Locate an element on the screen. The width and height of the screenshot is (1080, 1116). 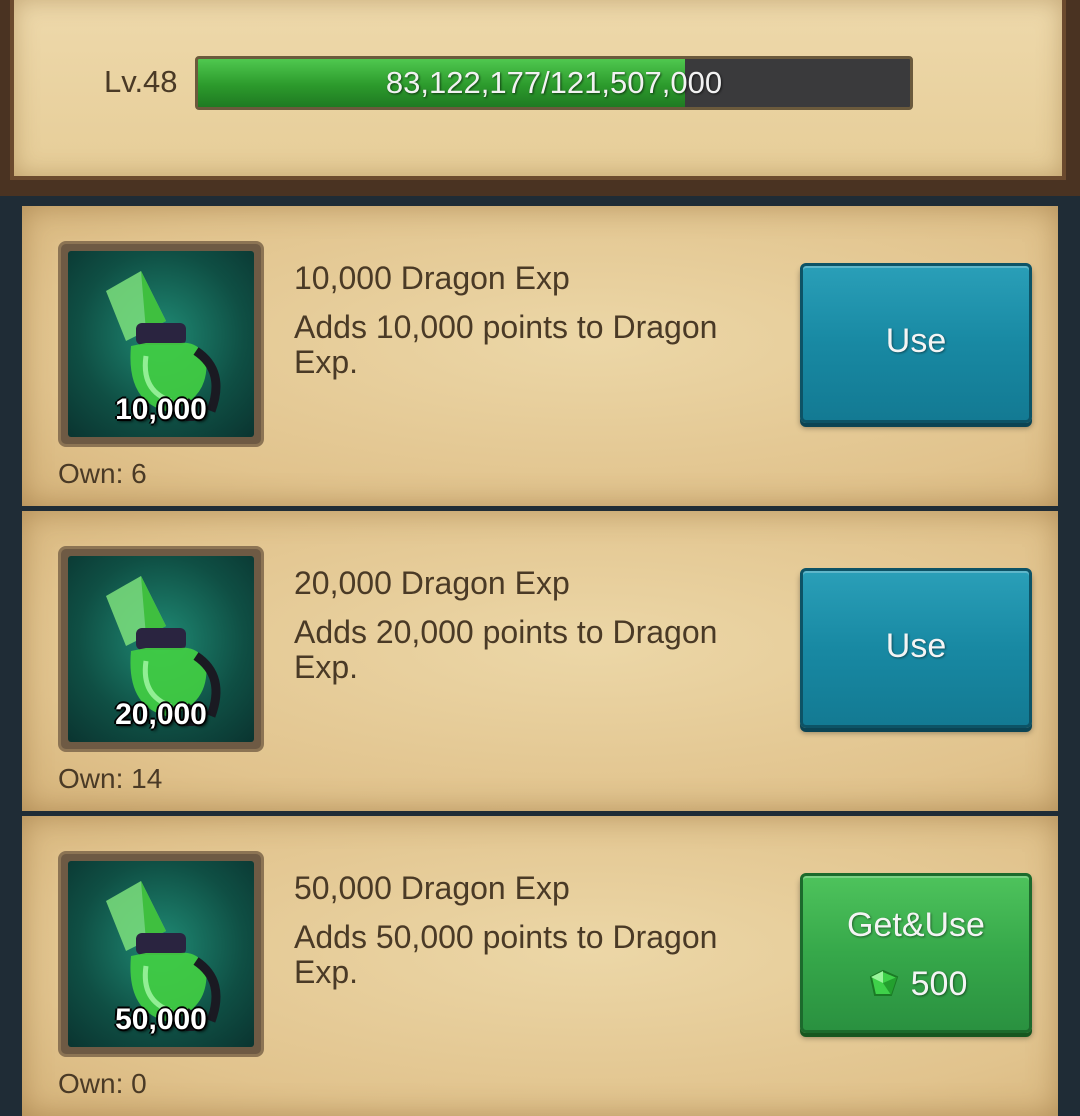
item-icon-frame: 20,000 is located at coordinates (161, 649).